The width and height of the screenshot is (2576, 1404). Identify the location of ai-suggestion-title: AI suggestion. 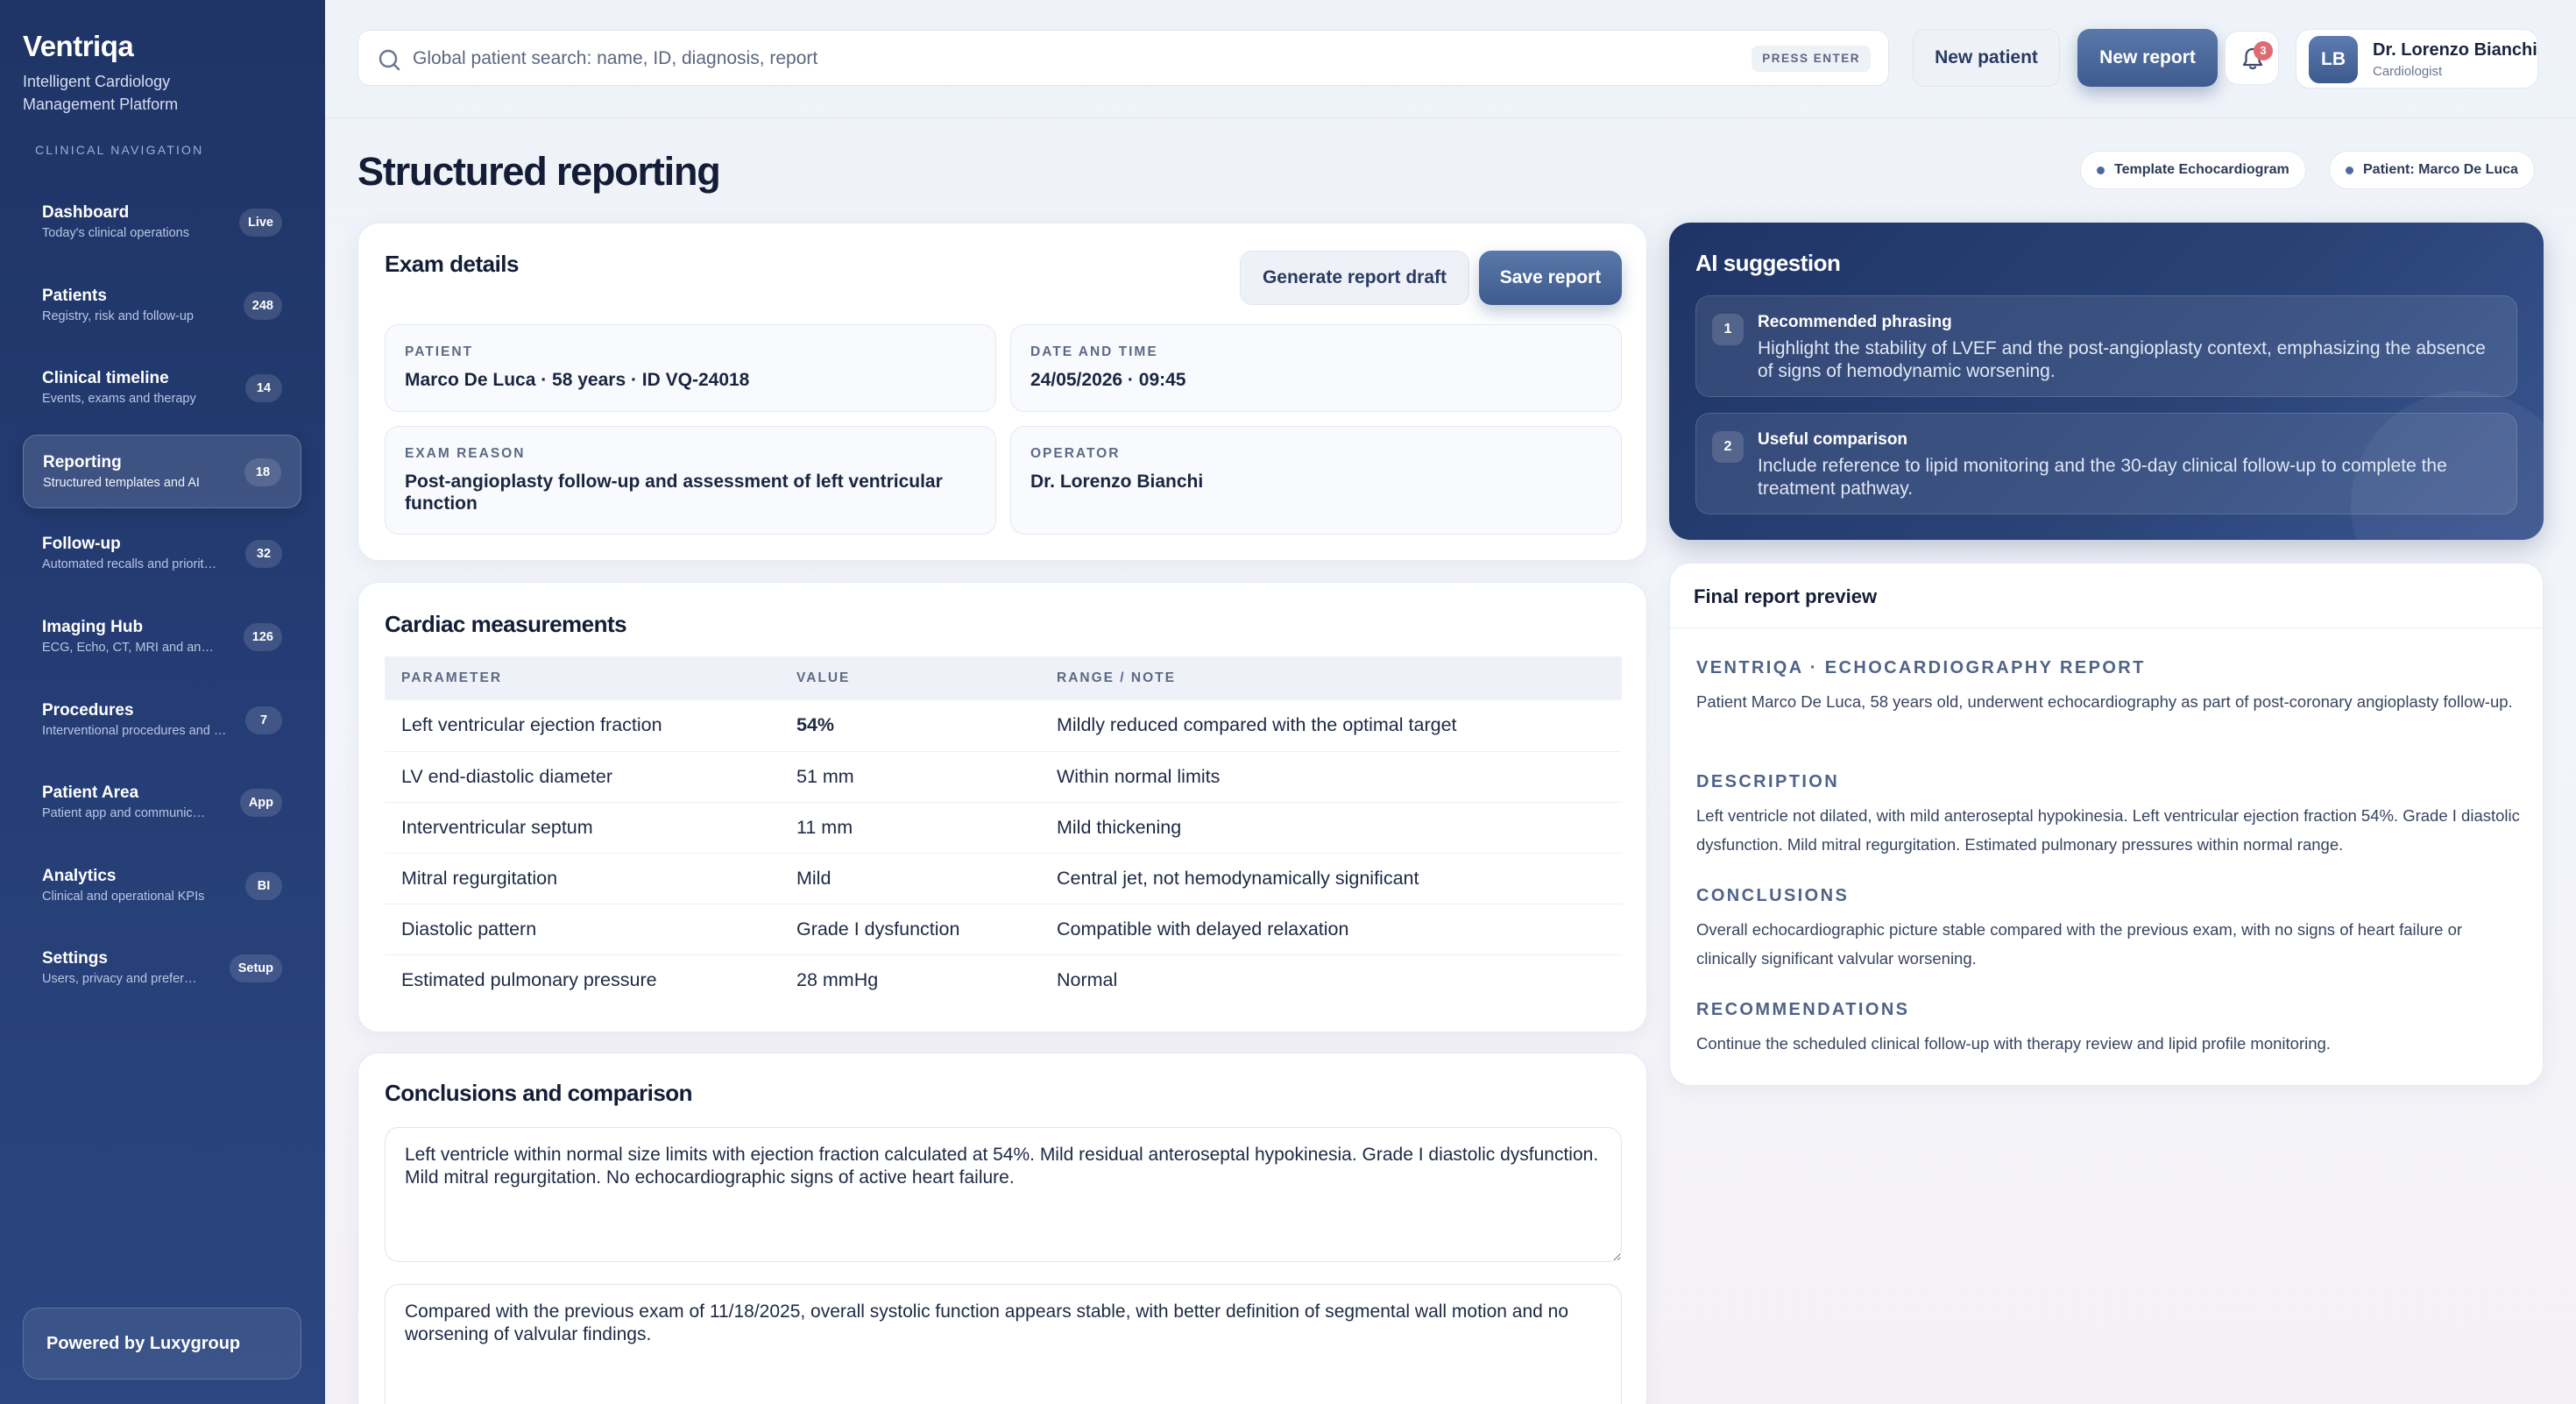
(1768, 263).